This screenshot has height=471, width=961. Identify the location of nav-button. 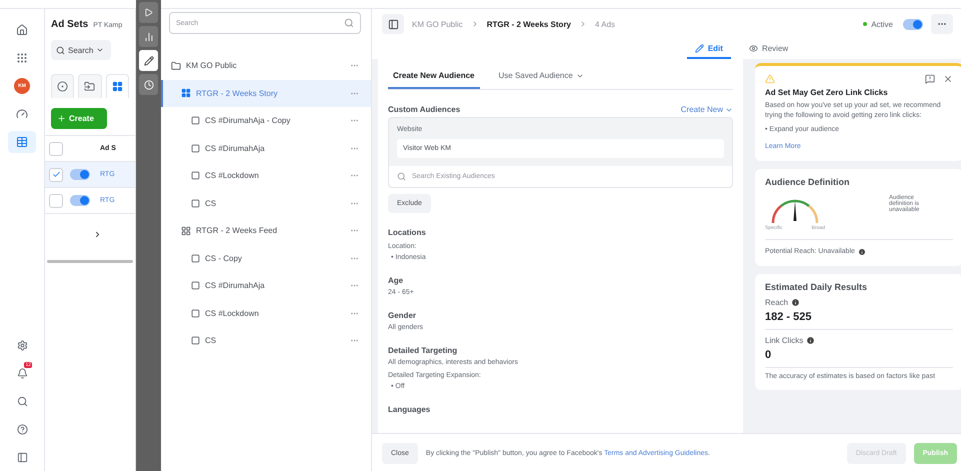
(22, 142).